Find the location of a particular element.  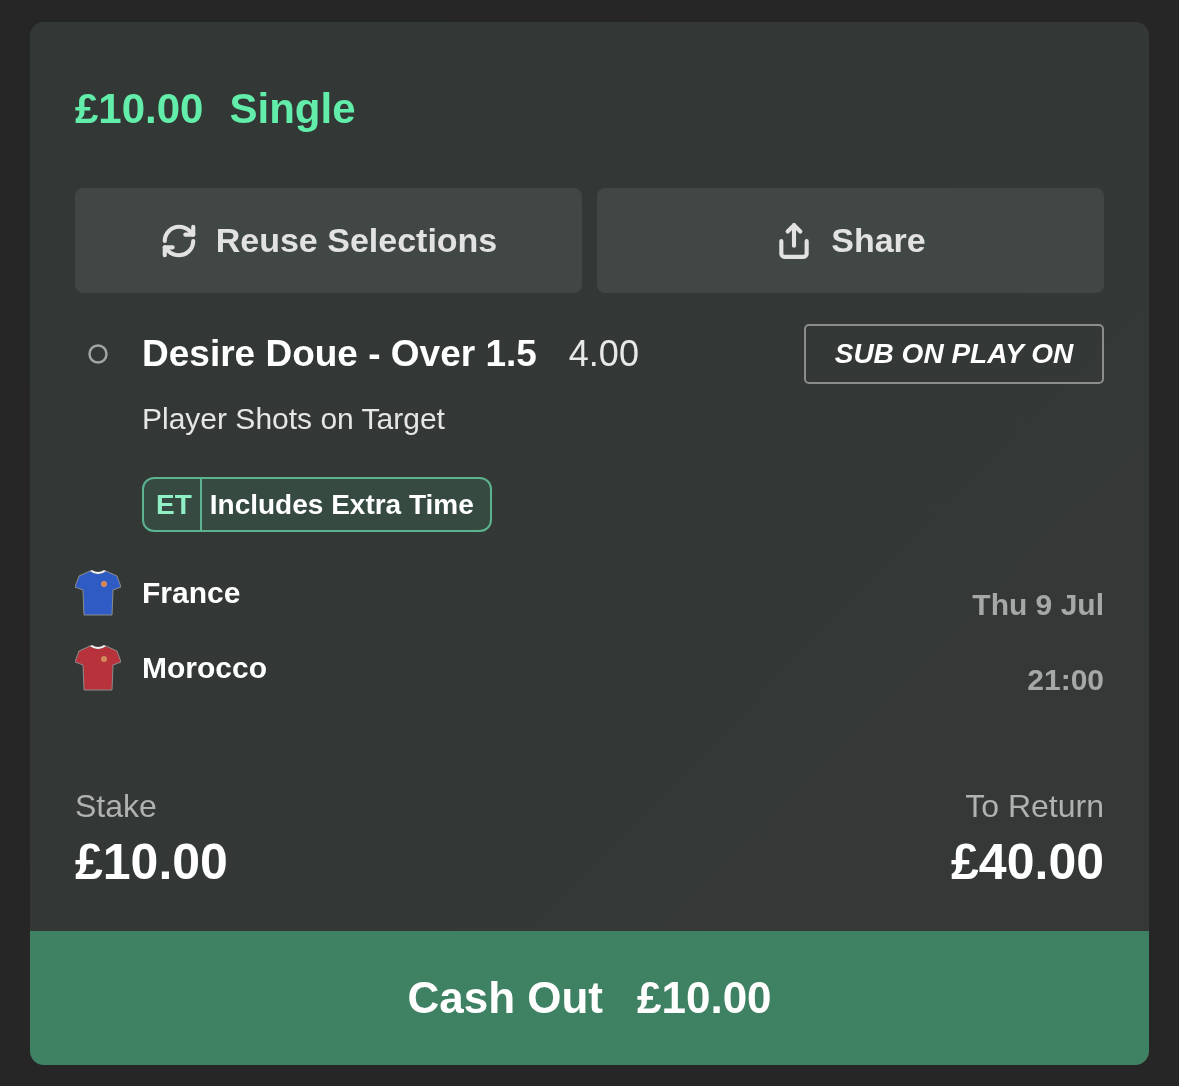

match-time: 21:00 is located at coordinates (1065, 680).